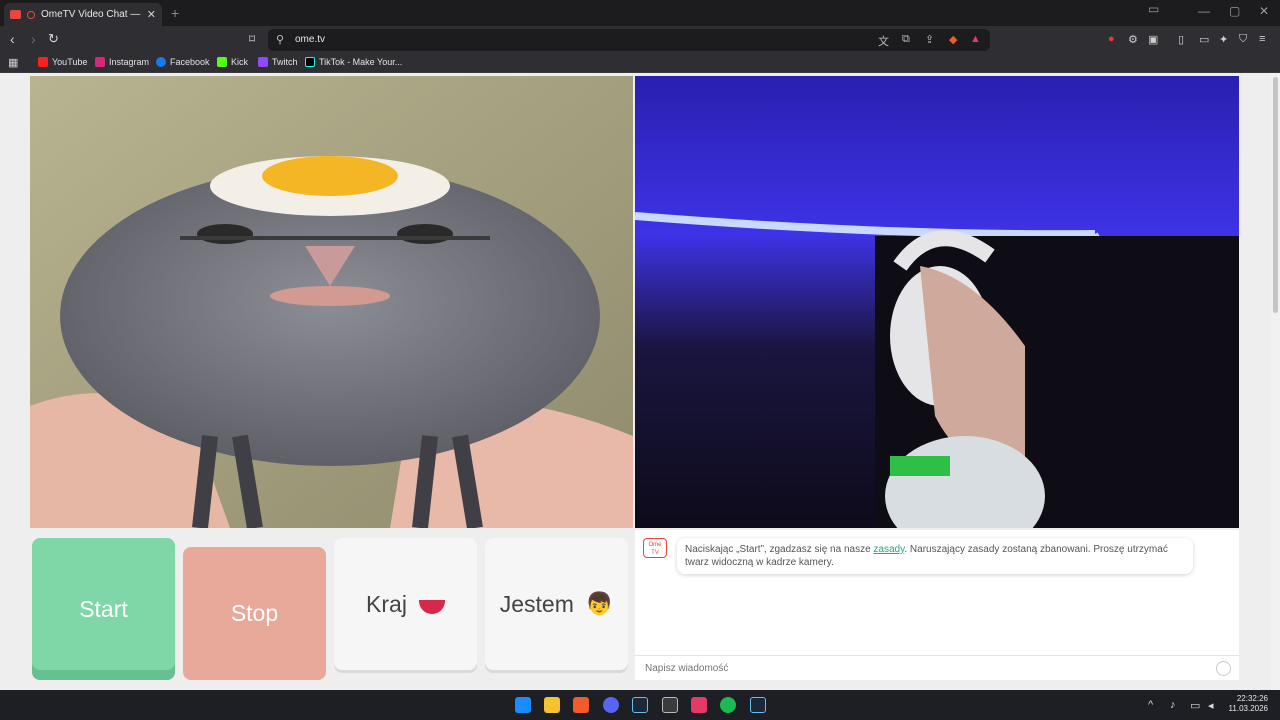  I want to click on stop-label: Stop, so click(254, 613).